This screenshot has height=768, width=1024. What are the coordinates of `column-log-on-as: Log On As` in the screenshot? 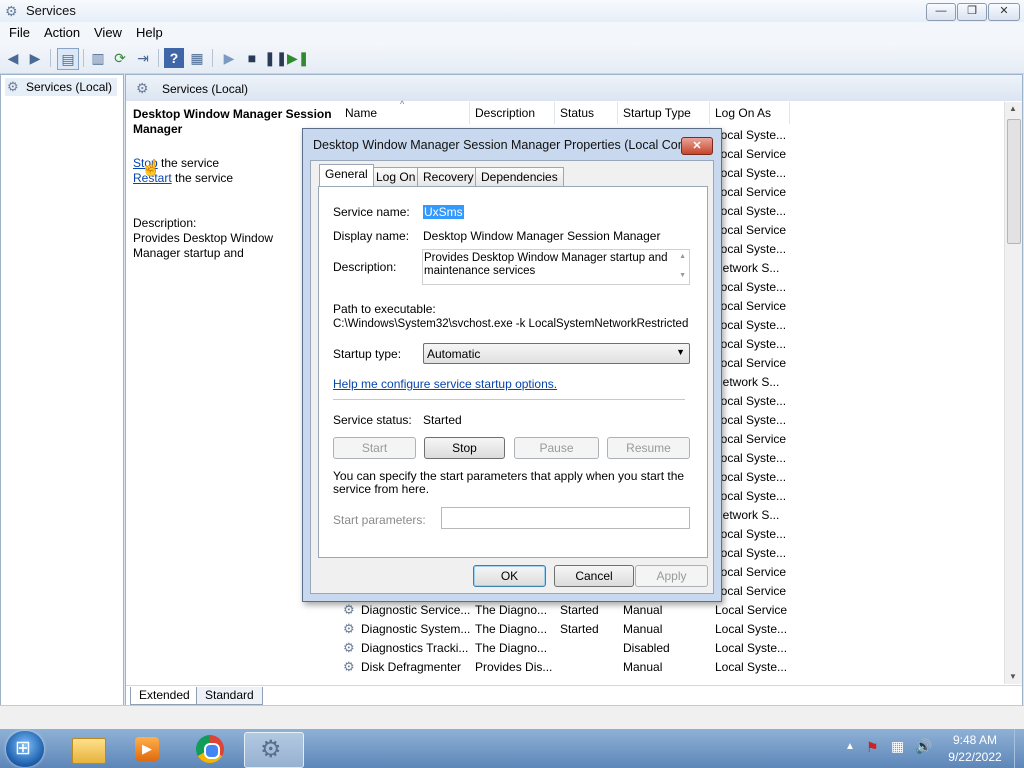 It's located at (749, 113).